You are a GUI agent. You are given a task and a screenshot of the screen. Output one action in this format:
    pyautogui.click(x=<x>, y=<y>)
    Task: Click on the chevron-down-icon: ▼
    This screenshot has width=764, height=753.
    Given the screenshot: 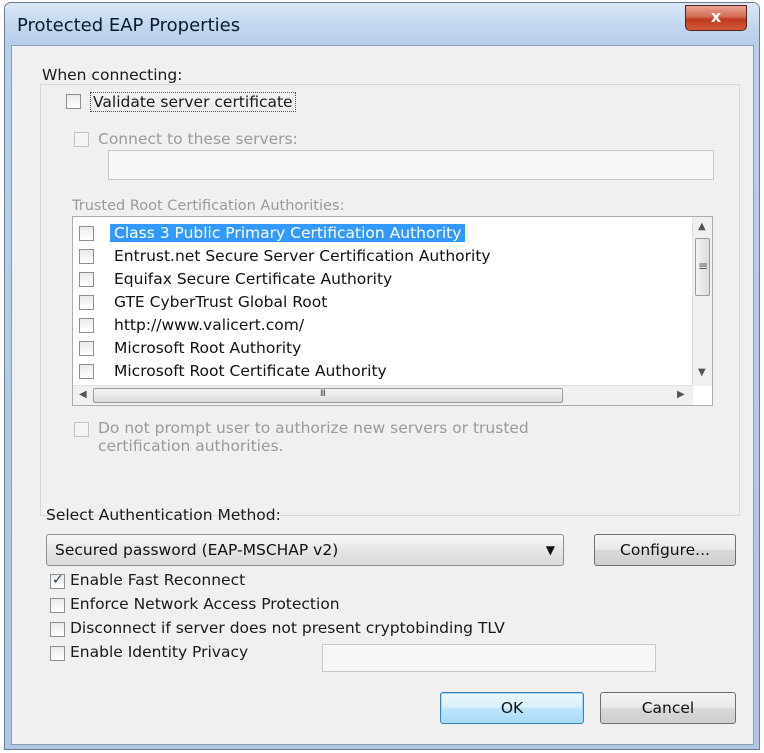 What is the action you would take?
    pyautogui.click(x=550, y=550)
    